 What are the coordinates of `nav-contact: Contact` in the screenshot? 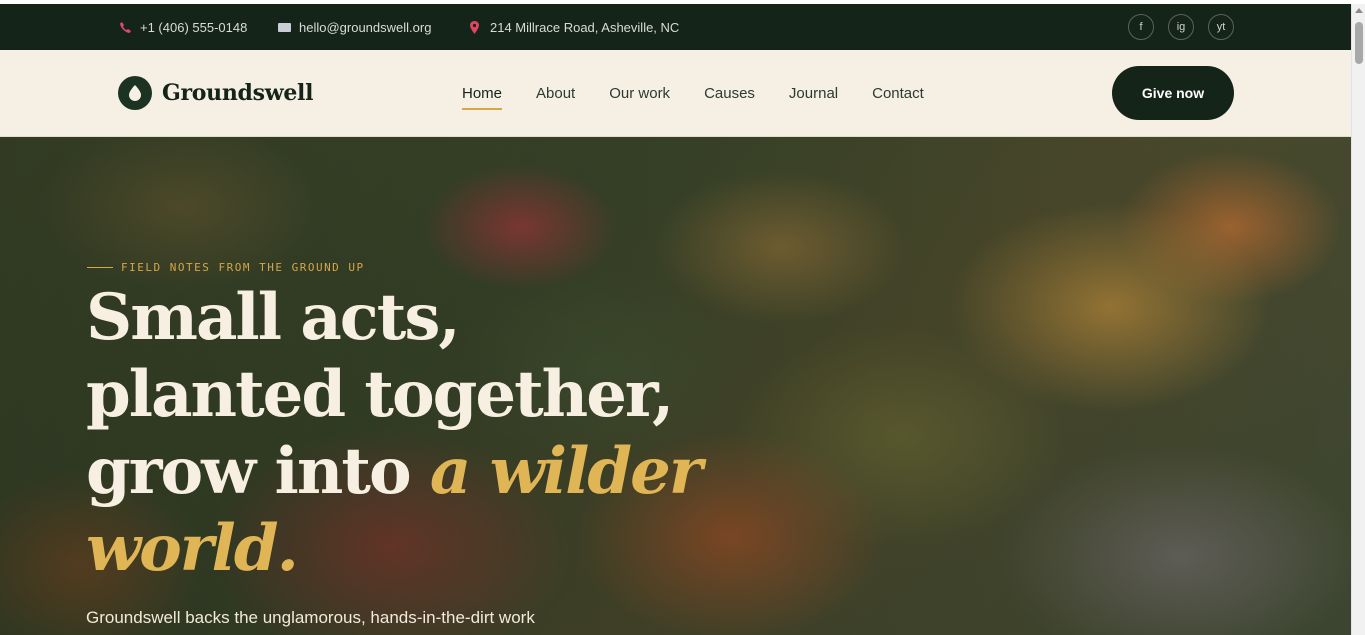 It's located at (898, 93).